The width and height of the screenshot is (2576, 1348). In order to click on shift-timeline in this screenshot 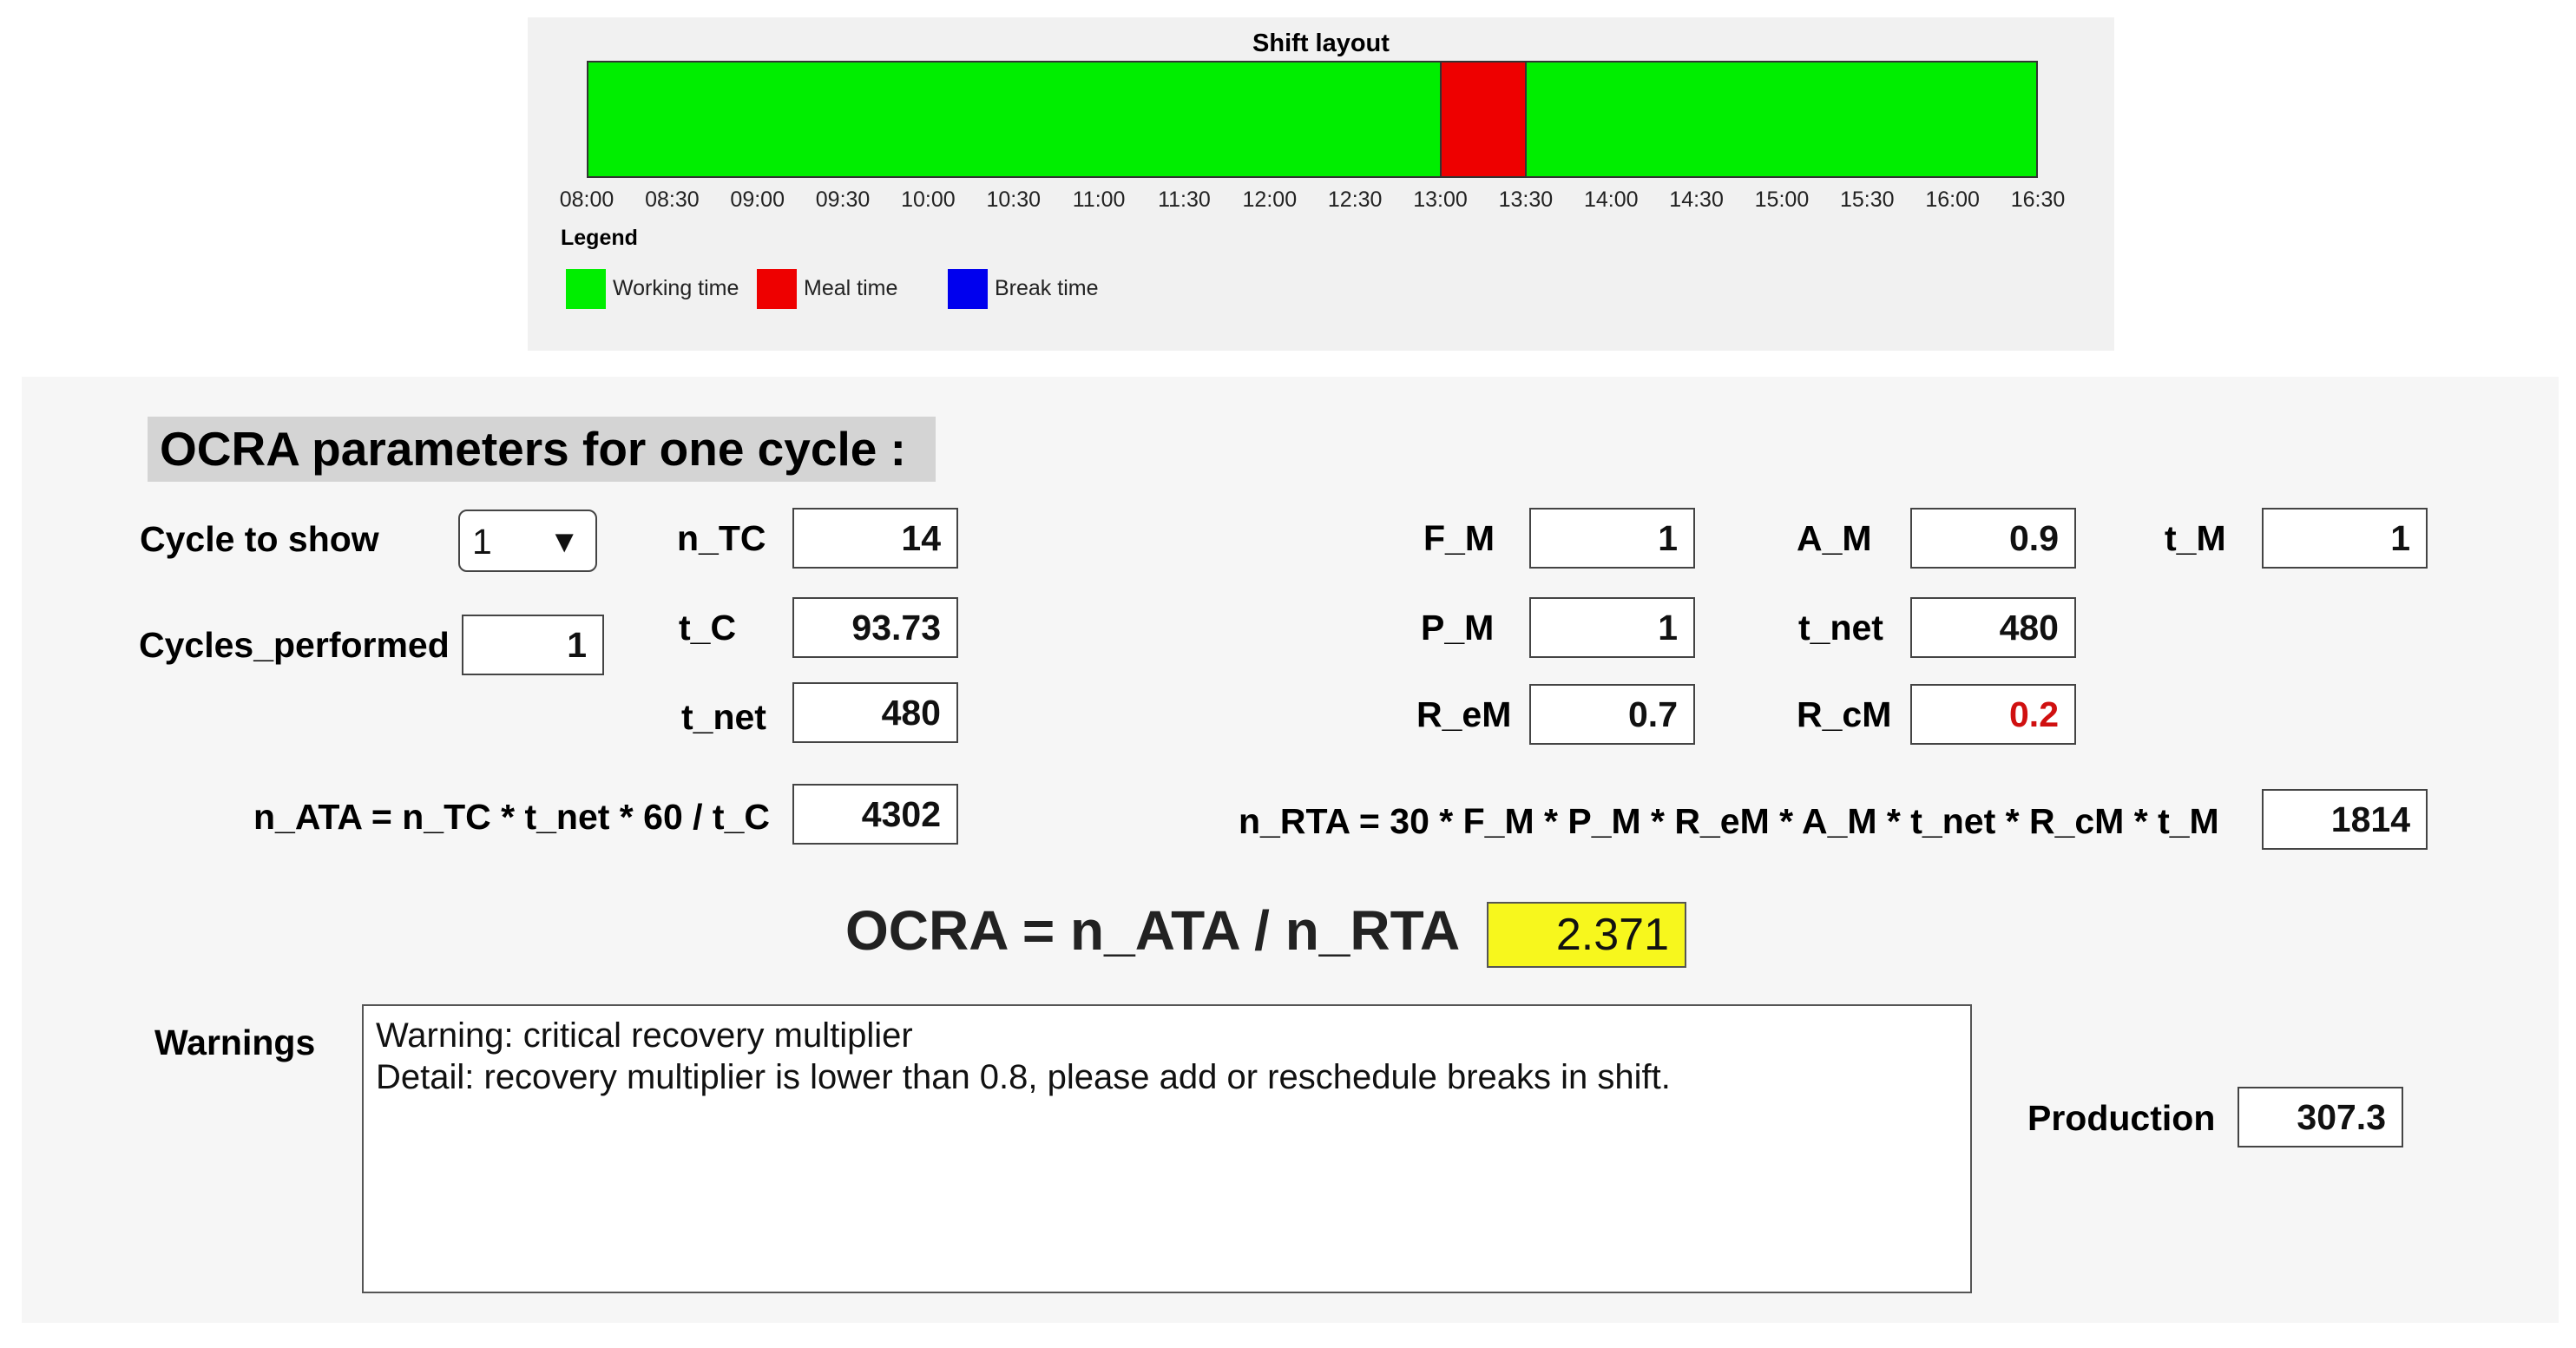, I will do `click(1312, 120)`.